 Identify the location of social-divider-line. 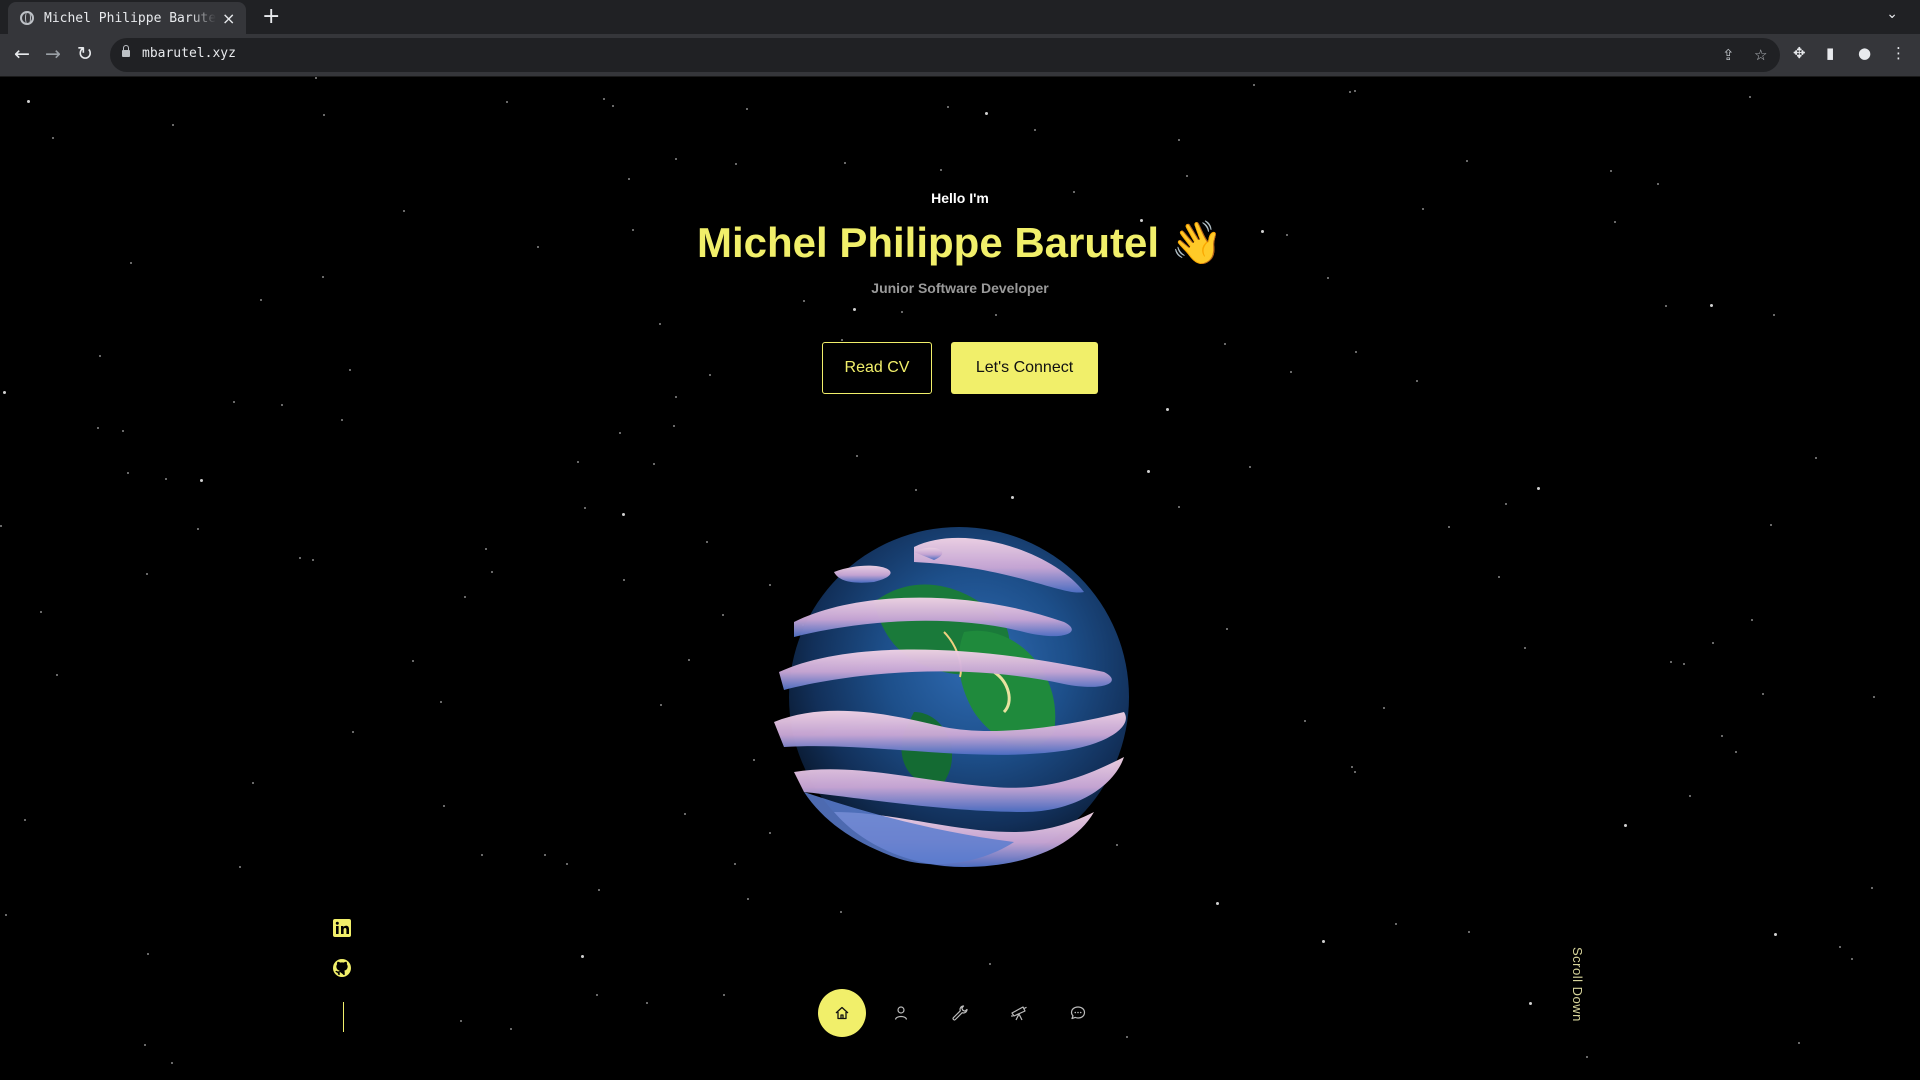
(343, 1017).